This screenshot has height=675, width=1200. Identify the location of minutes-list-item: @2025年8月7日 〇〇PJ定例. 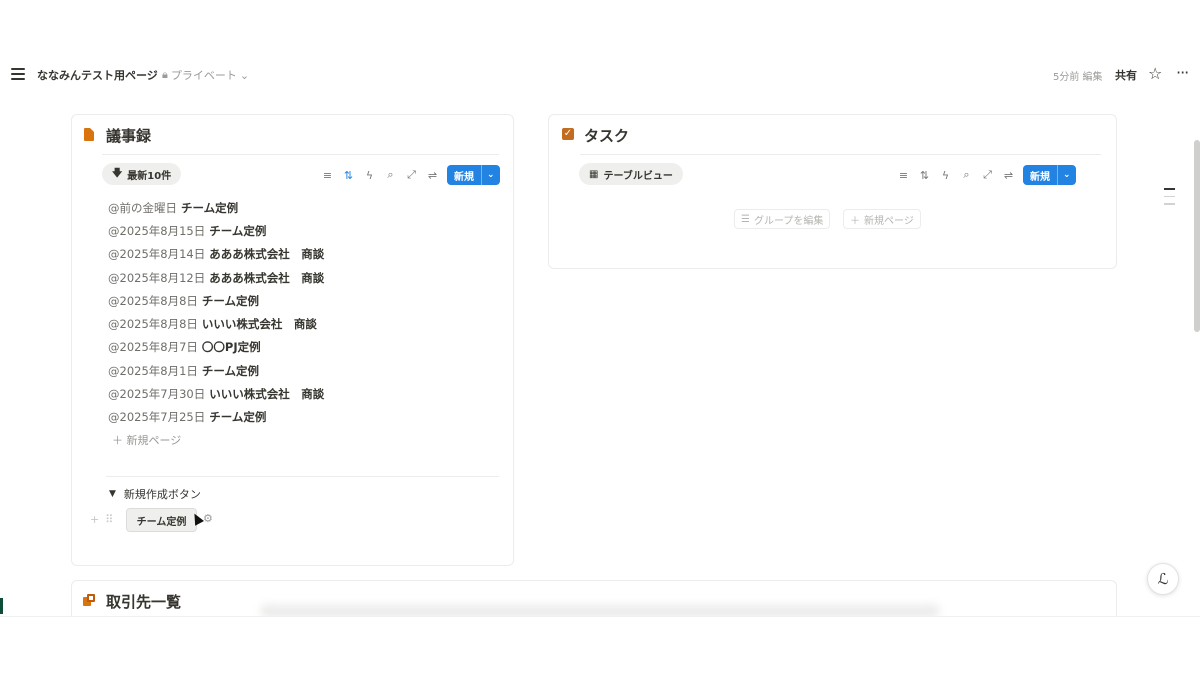
(216, 347).